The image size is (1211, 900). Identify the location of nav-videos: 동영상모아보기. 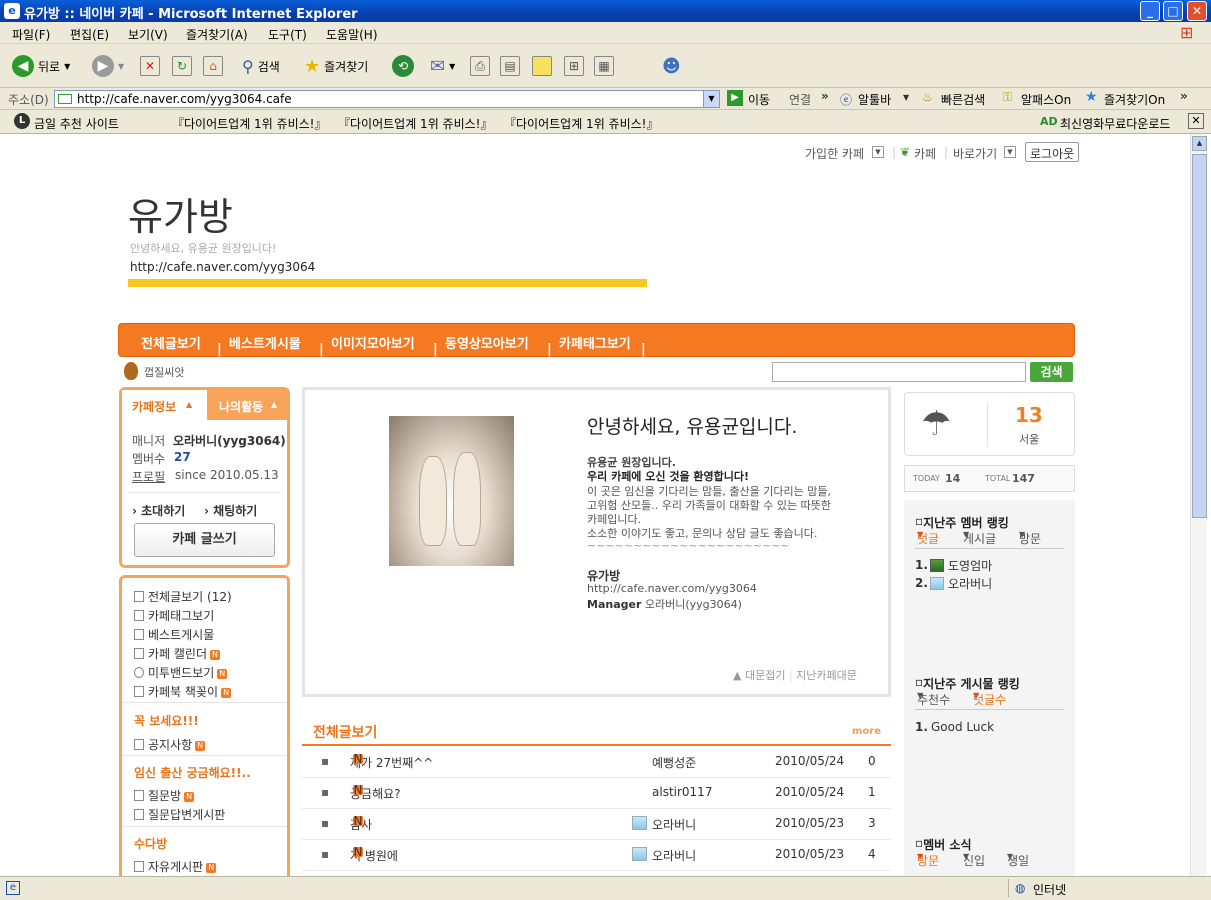
(487, 342).